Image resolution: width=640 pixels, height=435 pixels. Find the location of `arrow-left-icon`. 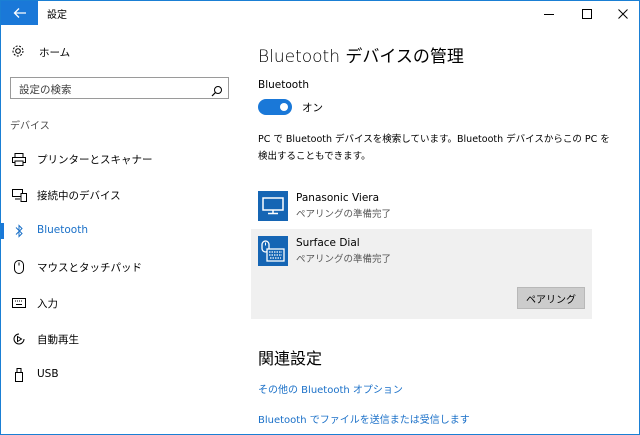

arrow-left-icon is located at coordinates (20, 13).